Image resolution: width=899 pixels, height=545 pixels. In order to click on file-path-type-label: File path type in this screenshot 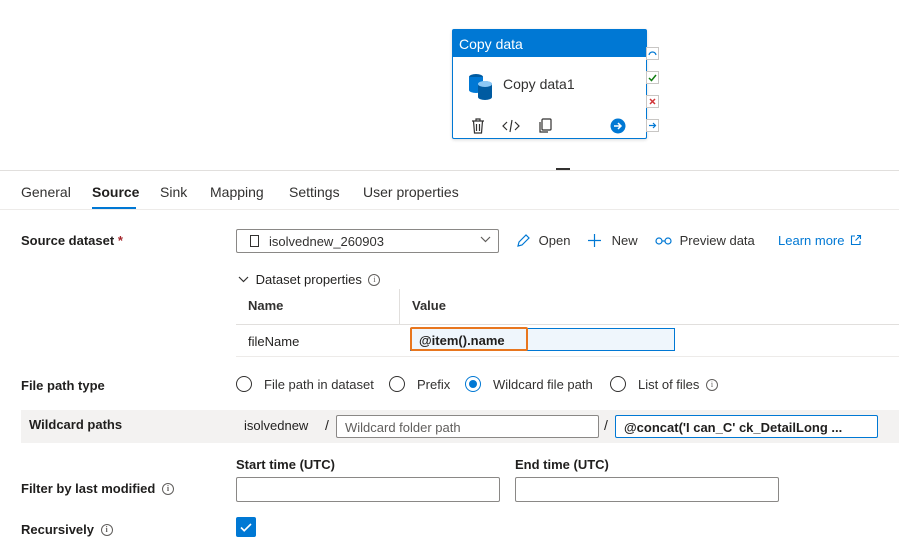, I will do `click(63, 385)`.